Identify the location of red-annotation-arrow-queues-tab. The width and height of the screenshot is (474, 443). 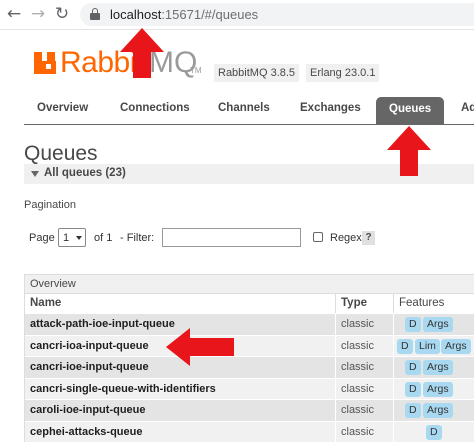
(409, 151).